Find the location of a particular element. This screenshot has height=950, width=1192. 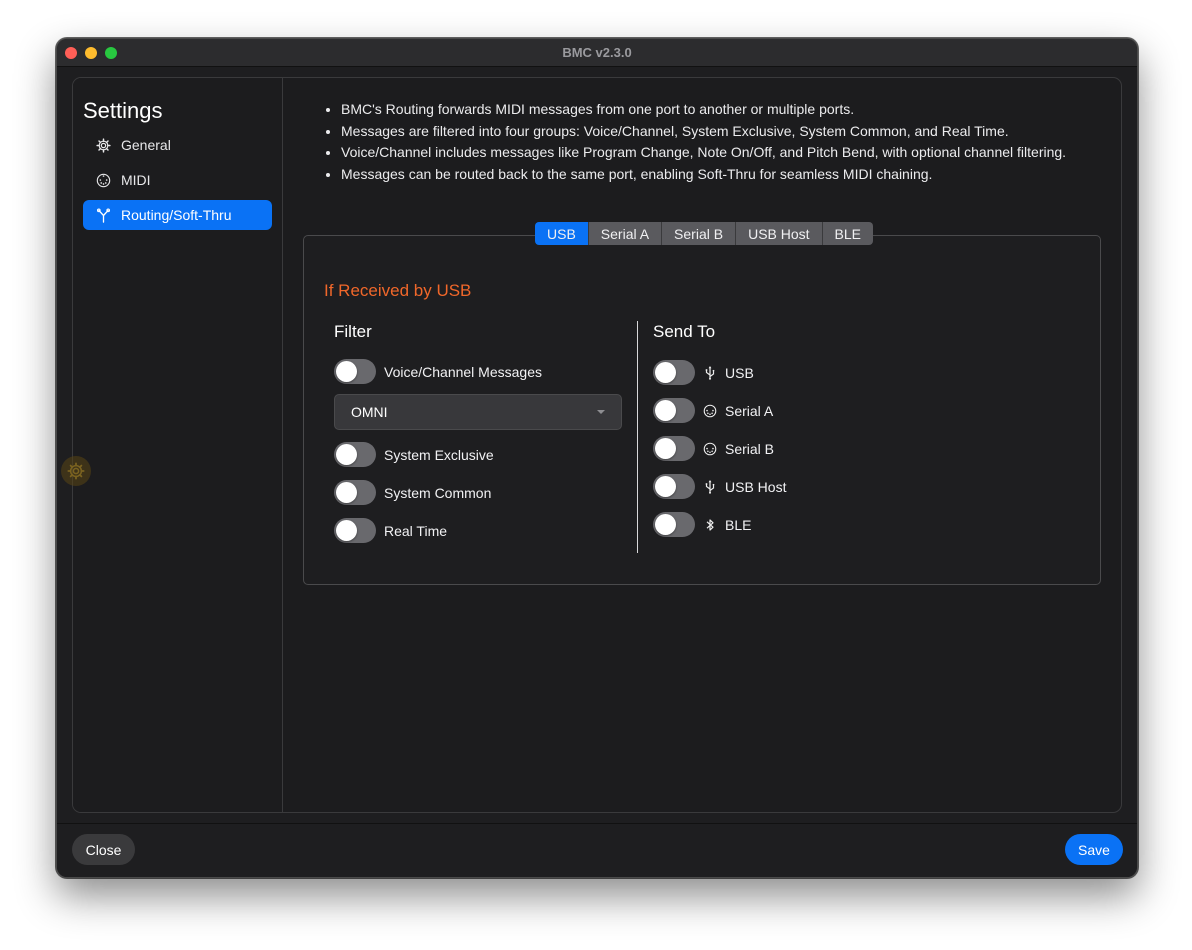

port-label: Serial A is located at coordinates (749, 410).